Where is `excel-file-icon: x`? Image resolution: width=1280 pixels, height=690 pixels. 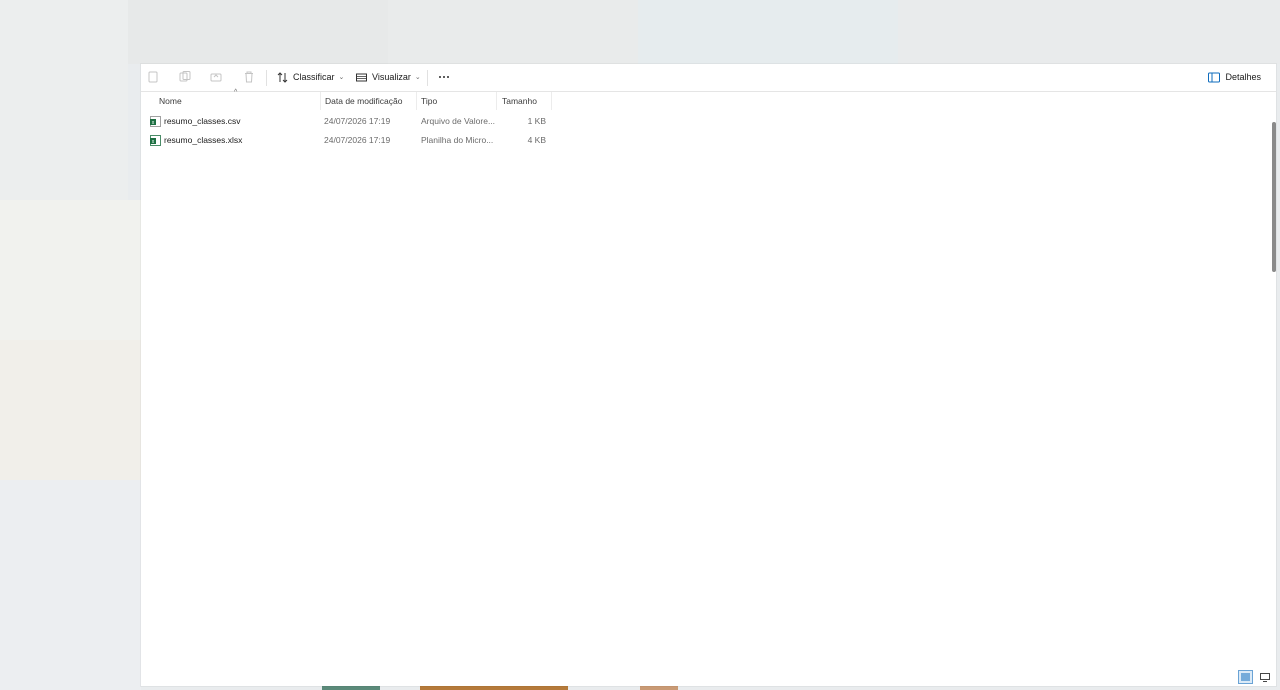 excel-file-icon: x is located at coordinates (155, 140).